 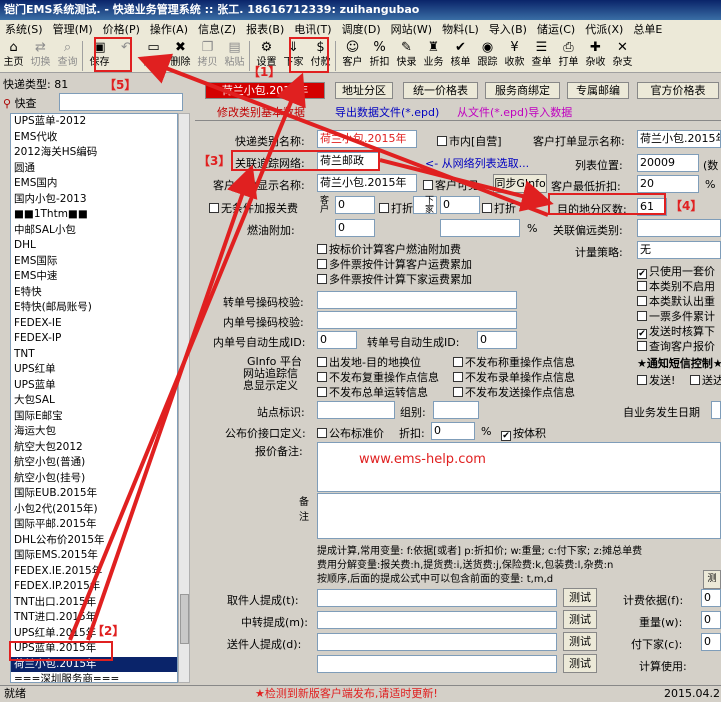 I want to click on sync-ginfo-button: 同步GInfo, so click(x=520, y=183).